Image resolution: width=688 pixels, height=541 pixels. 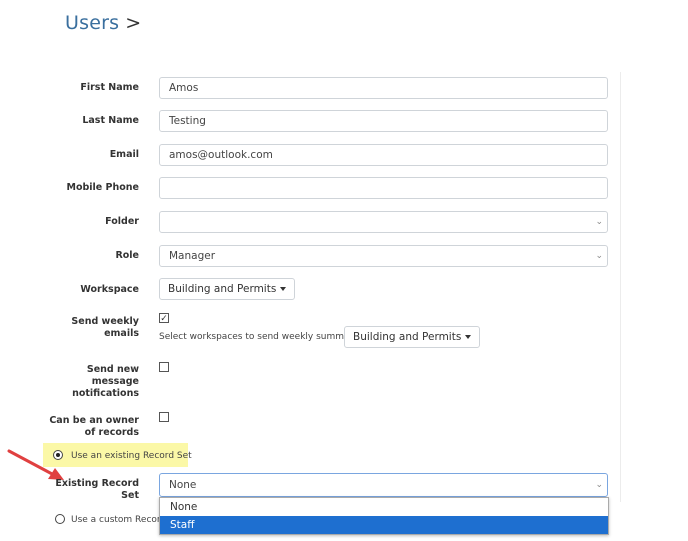 I want to click on weekly-emails-label-line1: Send weekly, so click(x=105, y=321).